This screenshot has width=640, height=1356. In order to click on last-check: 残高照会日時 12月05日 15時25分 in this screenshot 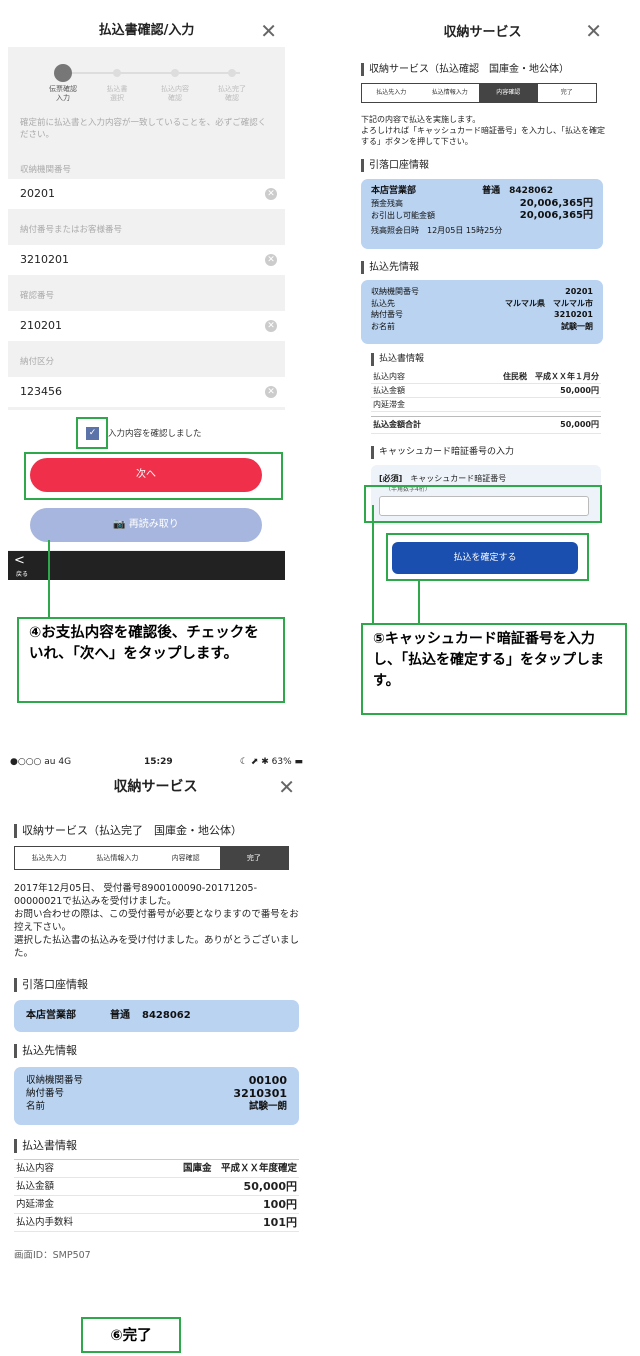, I will do `click(437, 230)`.